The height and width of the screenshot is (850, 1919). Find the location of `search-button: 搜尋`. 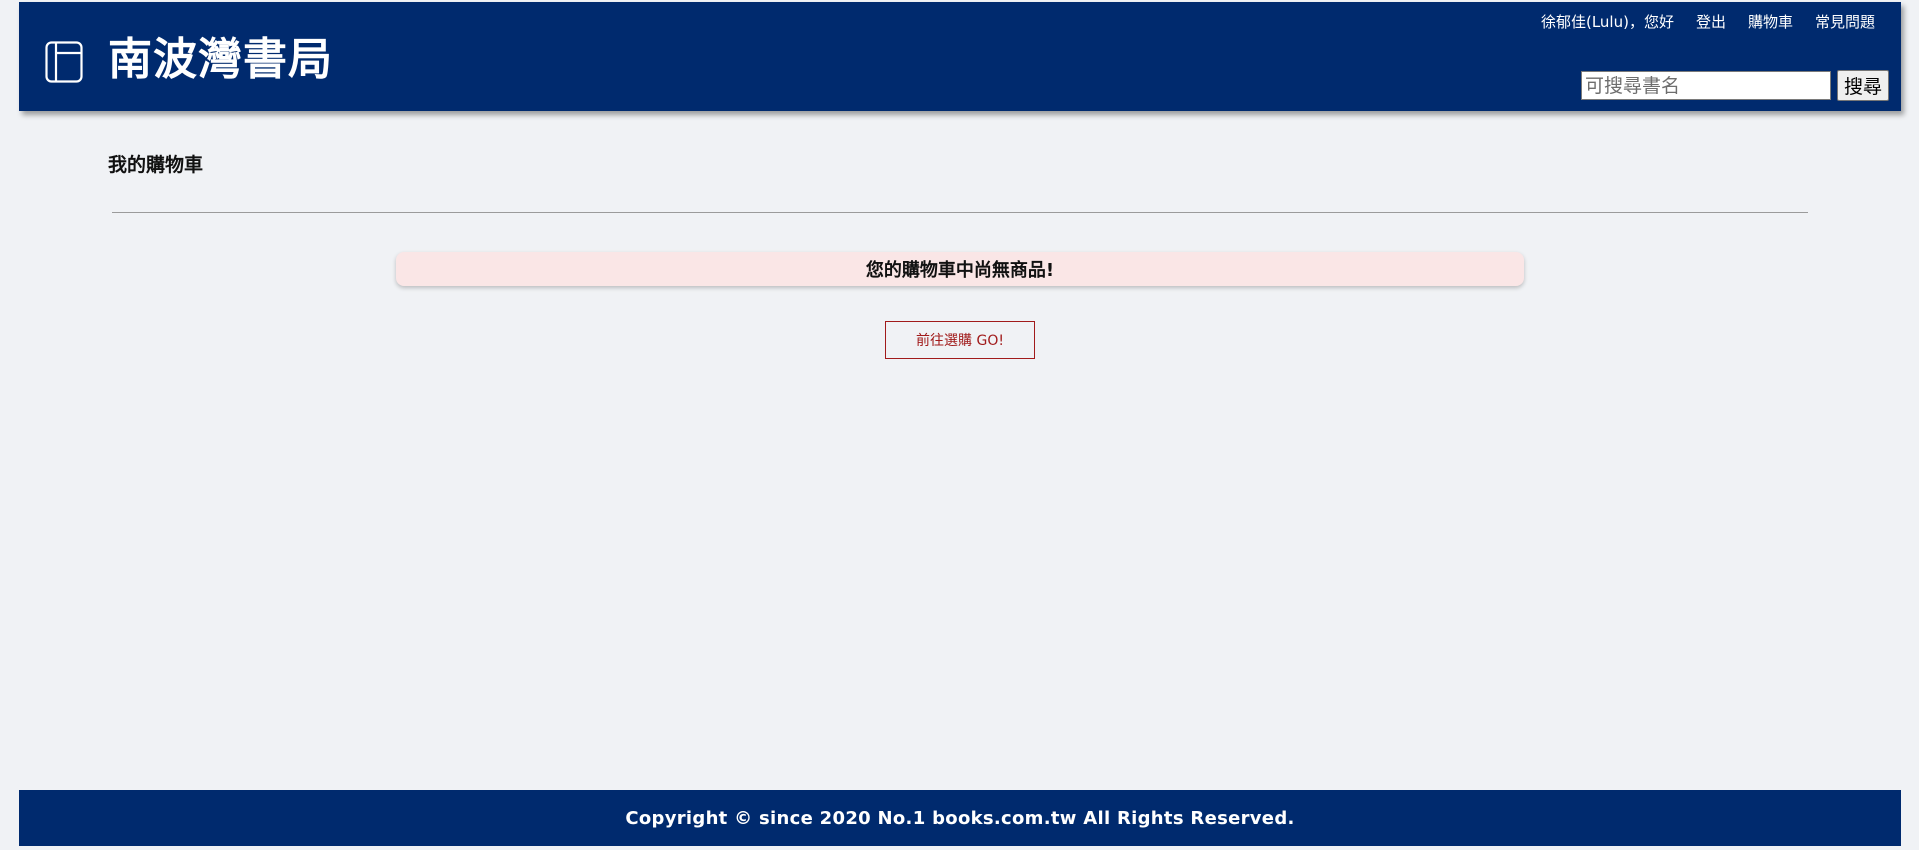

search-button: 搜尋 is located at coordinates (1862, 85).